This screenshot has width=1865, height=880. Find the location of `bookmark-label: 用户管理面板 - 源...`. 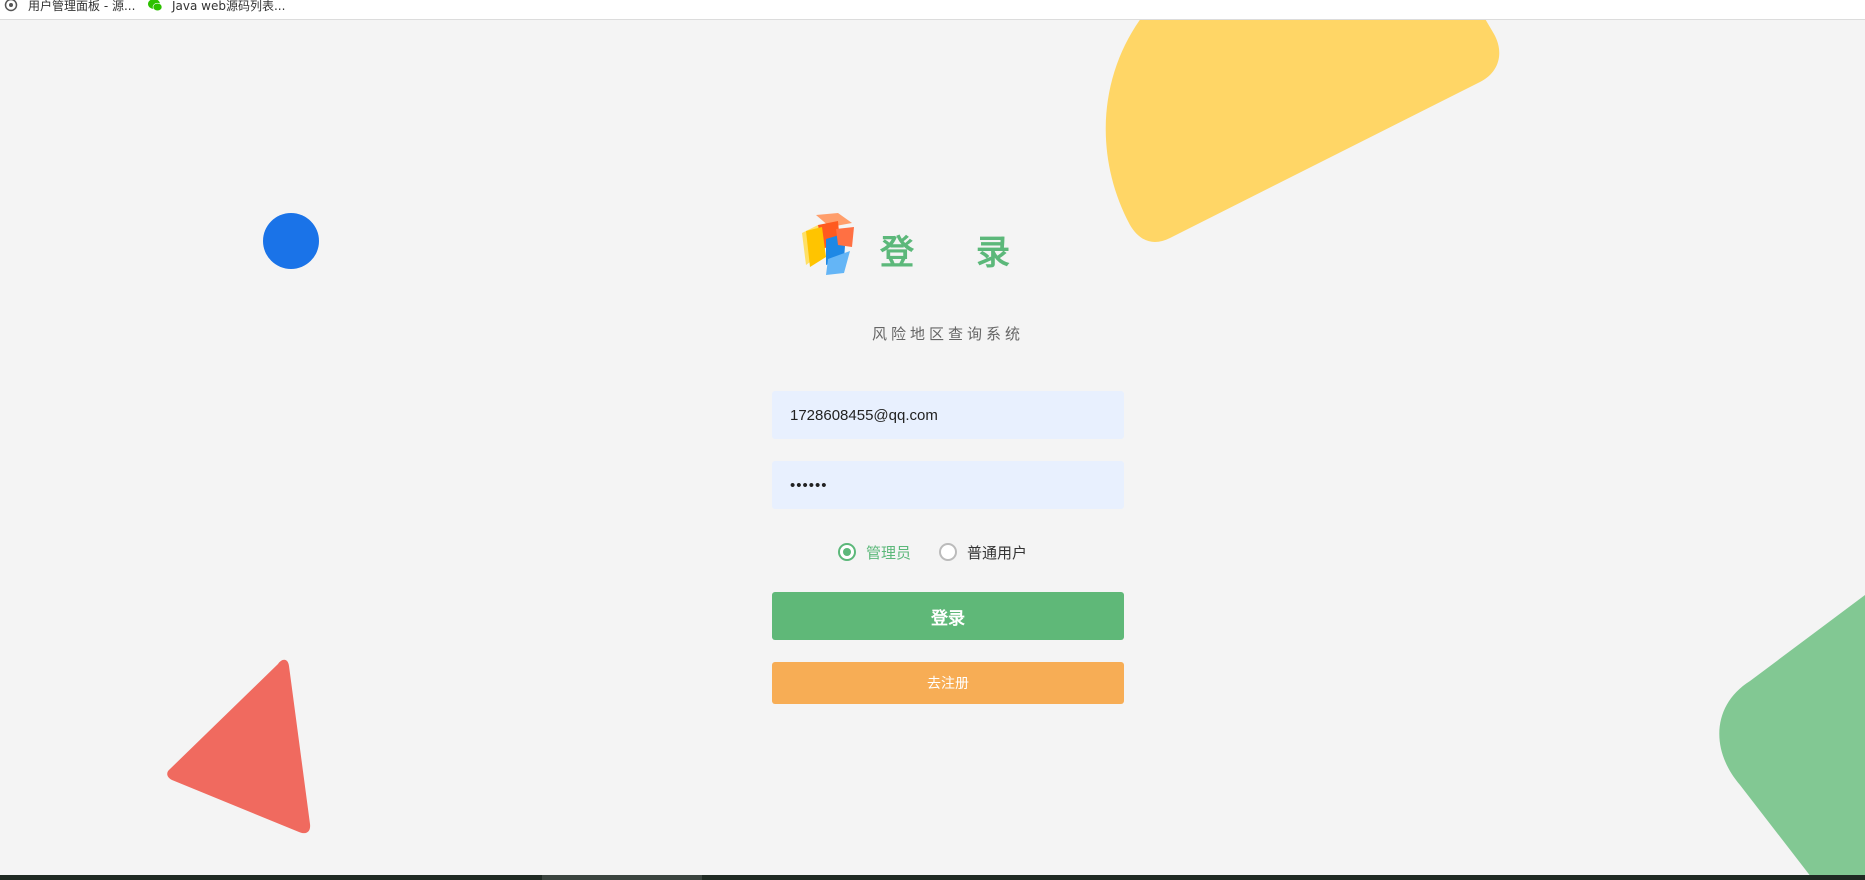

bookmark-label: 用户管理面板 - 源... is located at coordinates (82, 6).